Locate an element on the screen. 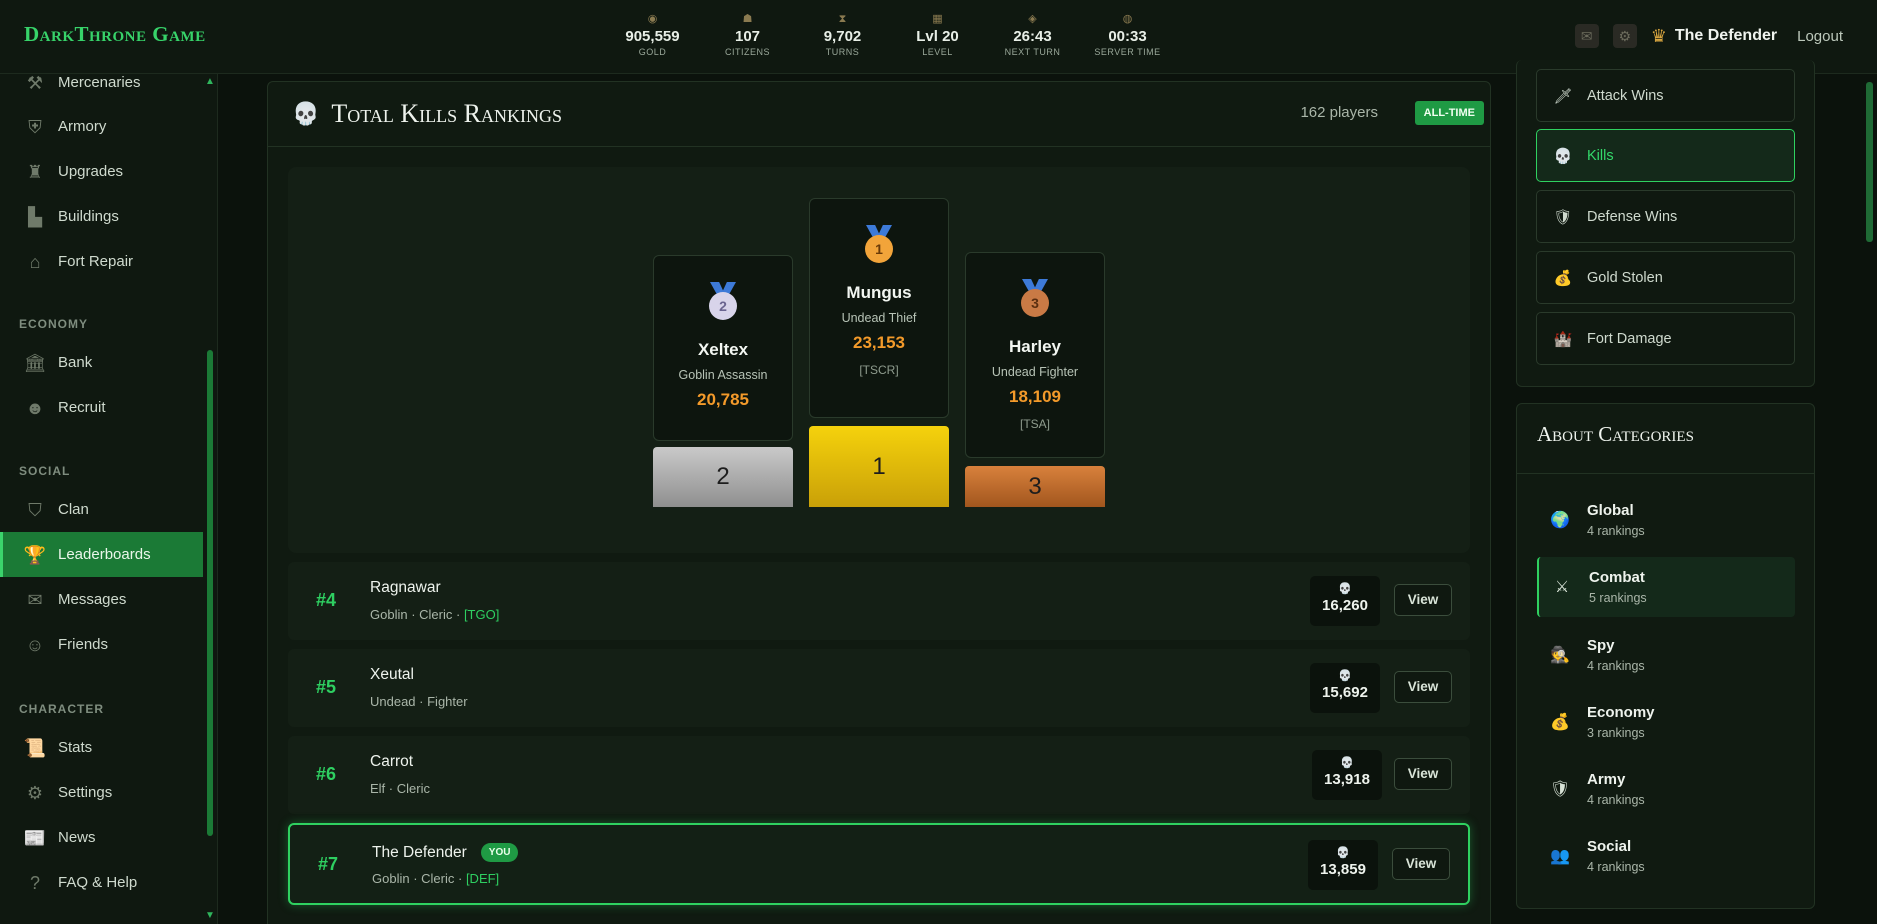  podium-step-third: 3 is located at coordinates (1035, 486).